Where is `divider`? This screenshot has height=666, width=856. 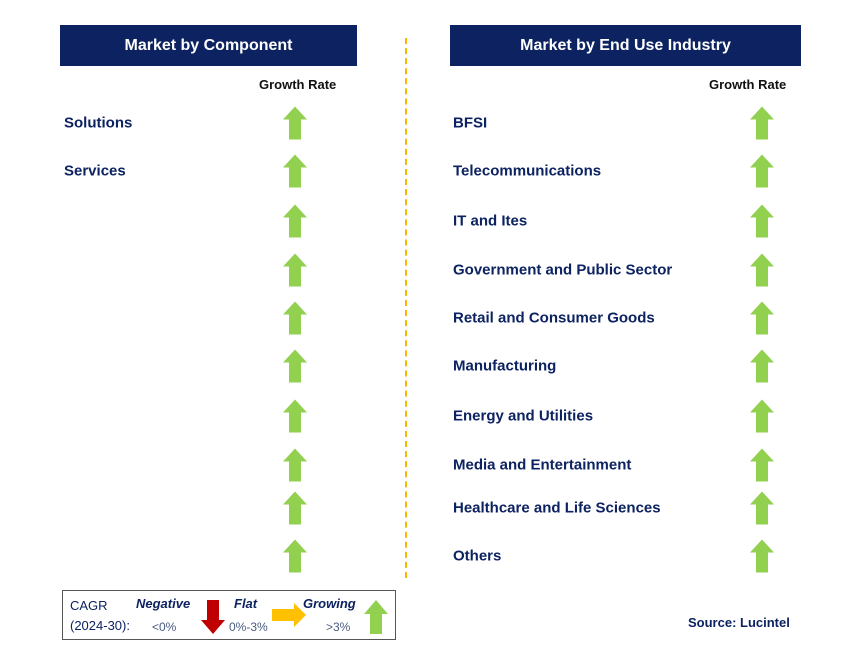 divider is located at coordinates (406, 308).